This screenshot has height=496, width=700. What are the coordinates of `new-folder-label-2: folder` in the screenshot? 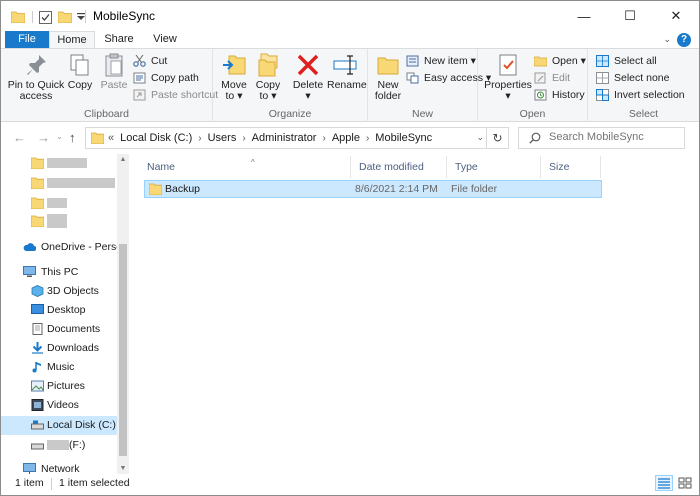 It's located at (388, 96).